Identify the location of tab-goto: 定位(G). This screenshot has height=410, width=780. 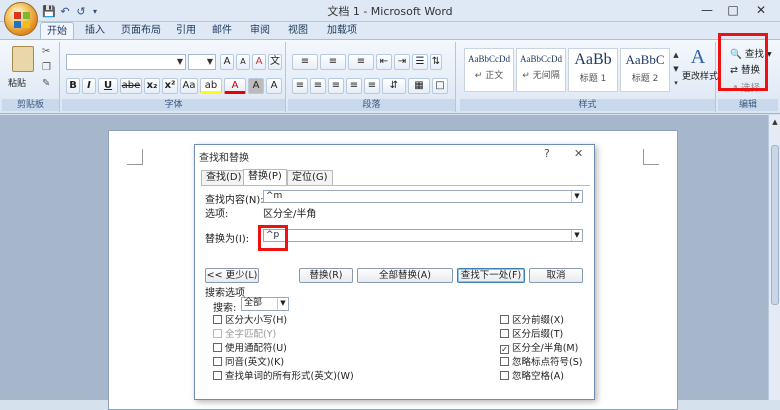
(310, 177).